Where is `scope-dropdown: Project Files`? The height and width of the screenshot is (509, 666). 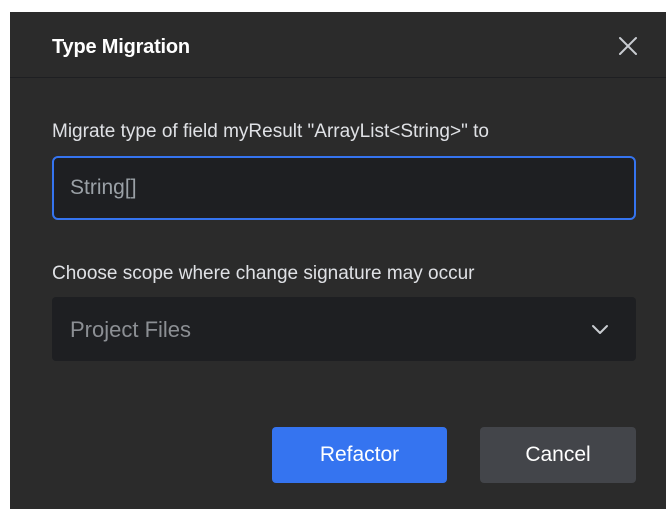 scope-dropdown: Project Files is located at coordinates (344, 329).